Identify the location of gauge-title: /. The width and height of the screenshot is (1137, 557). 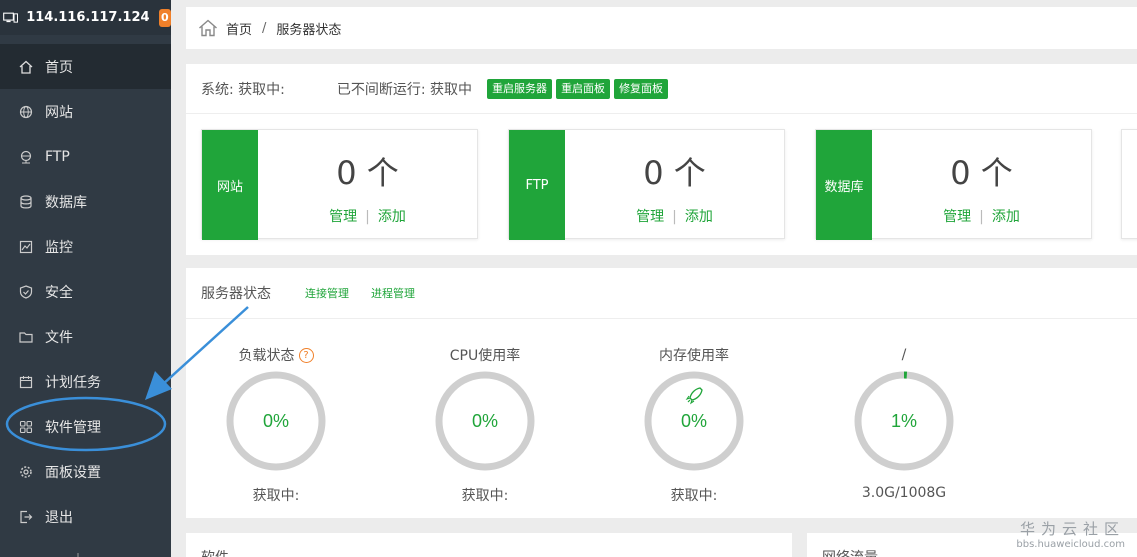
(904, 355).